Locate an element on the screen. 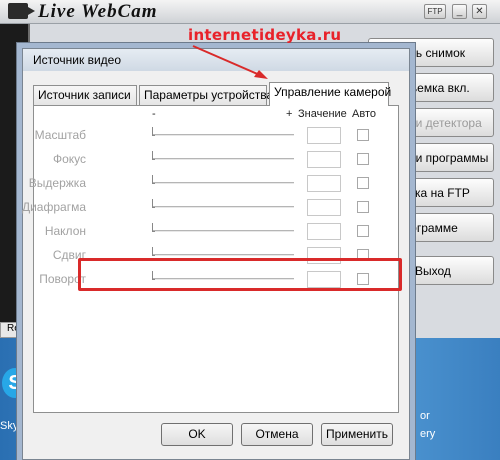 The image size is (500, 460). pan-slider-thumb is located at coordinates (153, 251).